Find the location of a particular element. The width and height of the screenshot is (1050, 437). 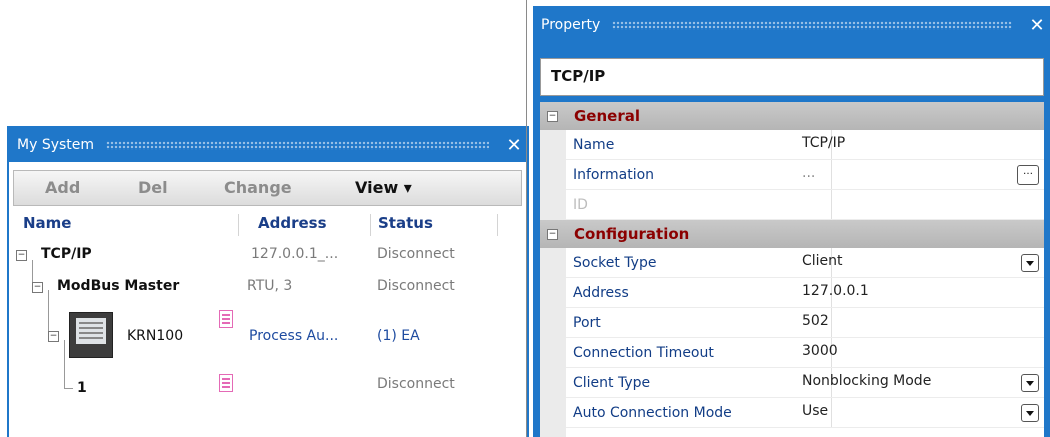

category-label: Configuration is located at coordinates (632, 234).